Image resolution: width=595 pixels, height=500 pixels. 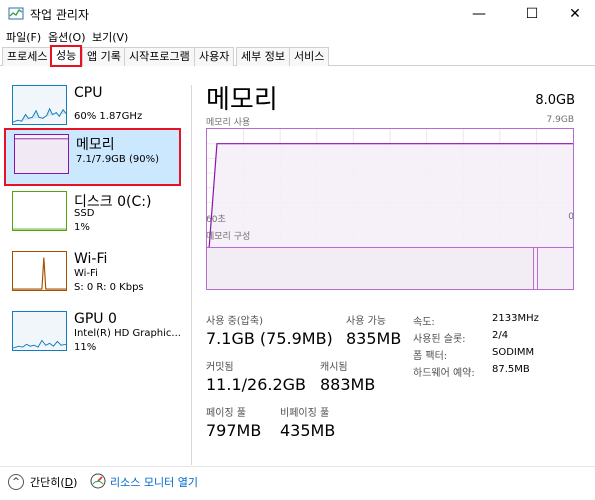 I want to click on fewer-suffix: ), so click(x=75, y=482).